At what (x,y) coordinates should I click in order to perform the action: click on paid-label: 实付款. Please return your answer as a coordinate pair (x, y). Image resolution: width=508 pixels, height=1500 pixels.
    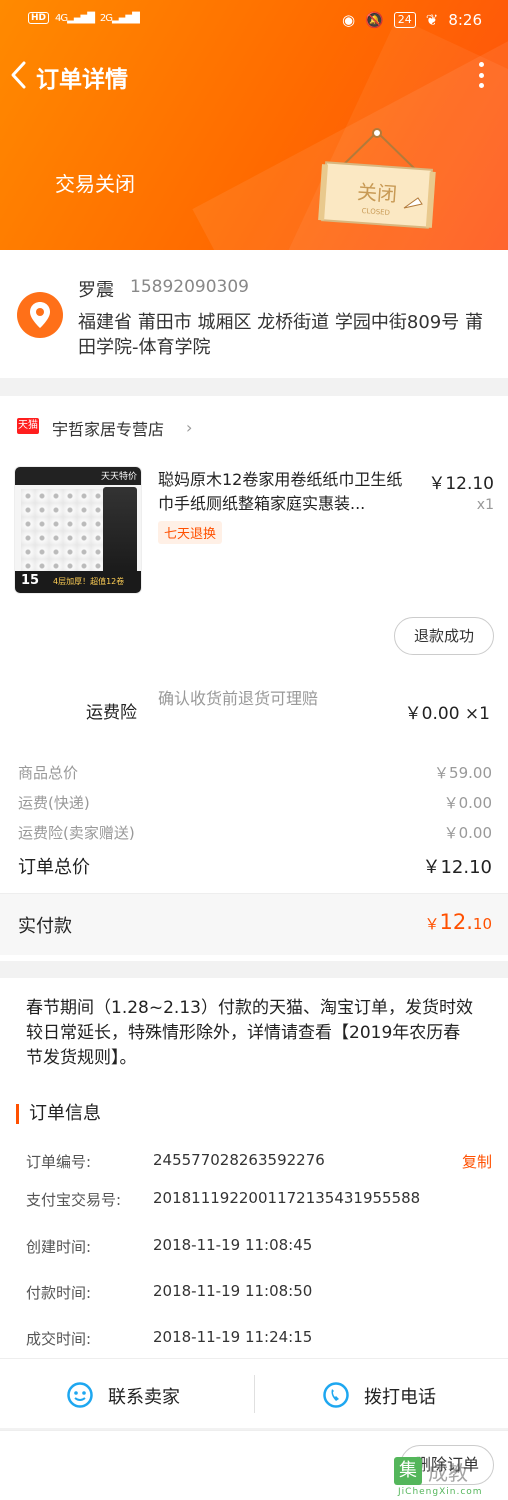
    Looking at the image, I should click on (45, 926).